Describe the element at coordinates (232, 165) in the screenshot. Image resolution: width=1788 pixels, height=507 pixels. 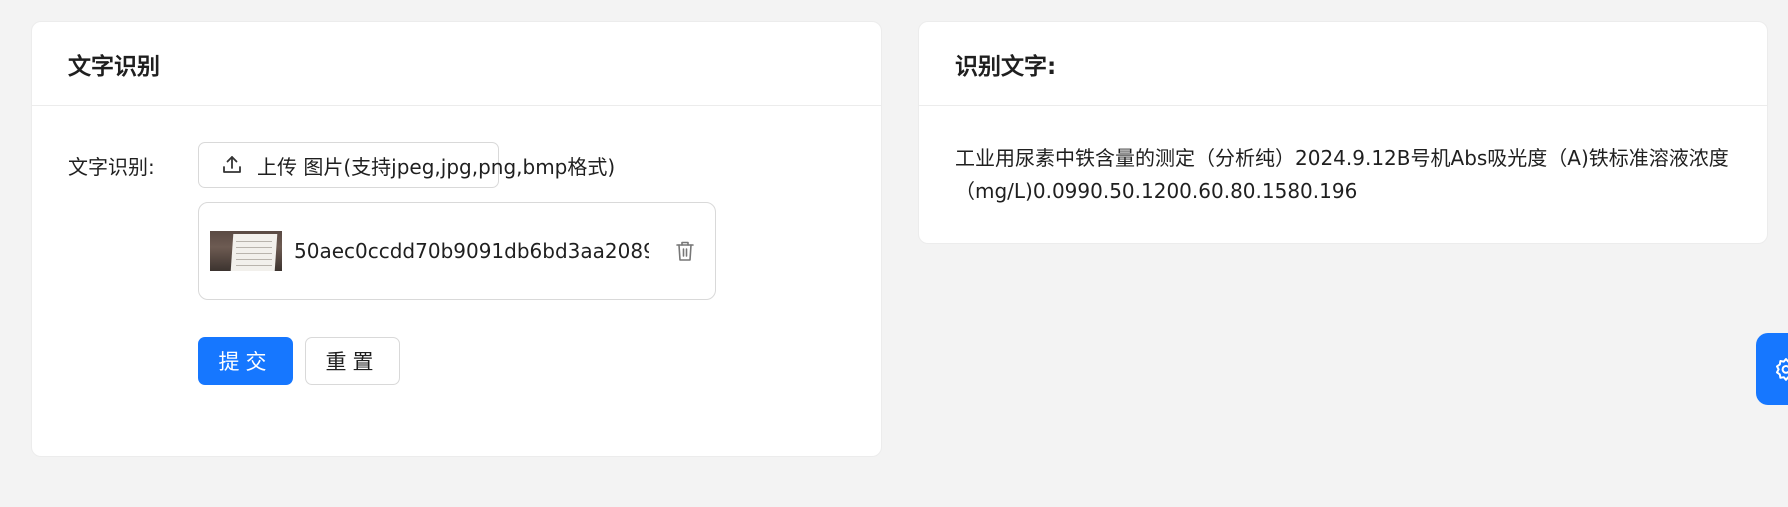
I see `upload-icon` at that location.